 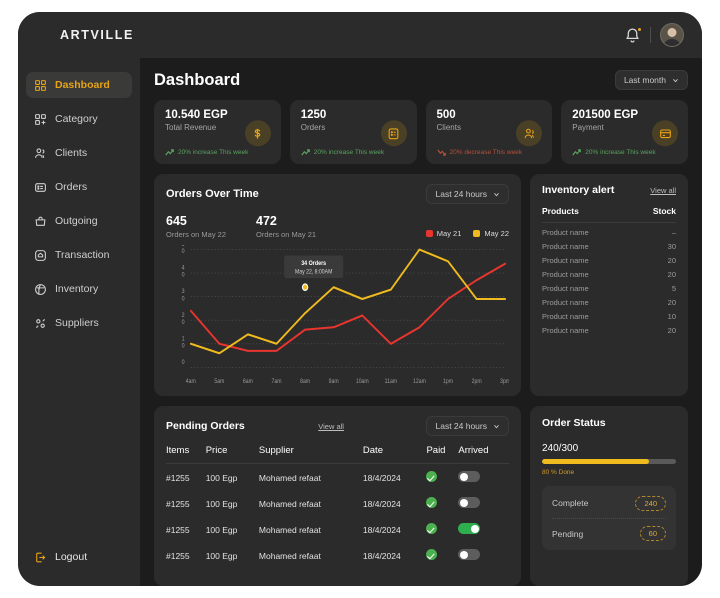 What do you see at coordinates (467, 426) in the screenshot?
I see `pending-orders-range-dropdown: Last 24 hours` at bounding box center [467, 426].